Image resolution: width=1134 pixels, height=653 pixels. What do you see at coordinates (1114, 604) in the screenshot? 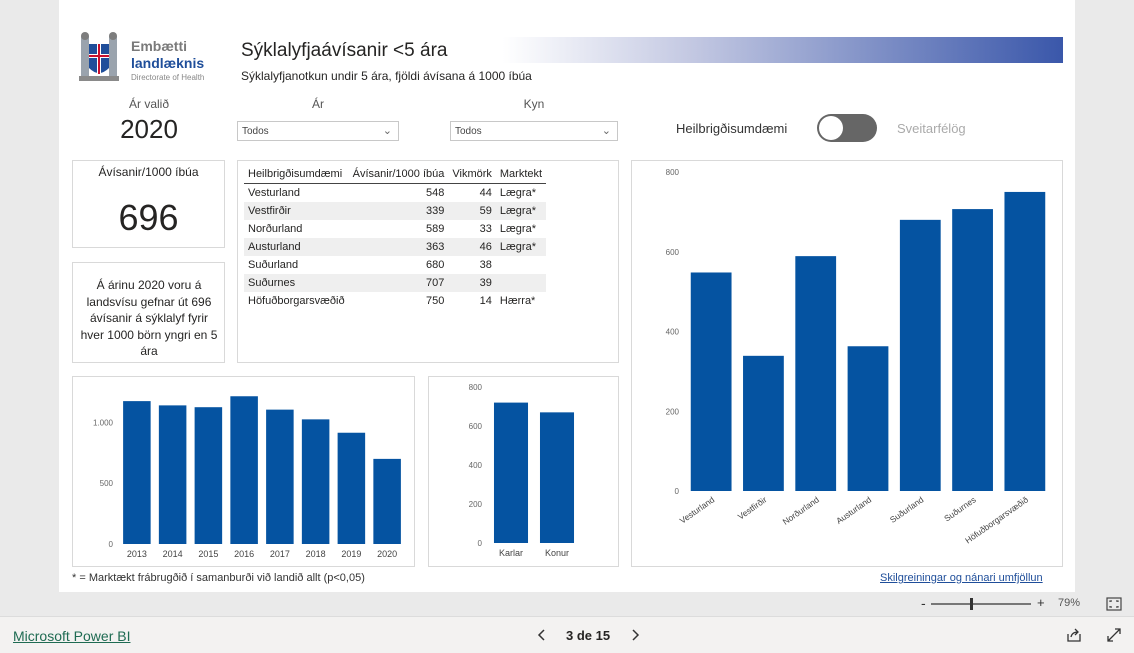
I see `fit-to-page-icon` at bounding box center [1114, 604].